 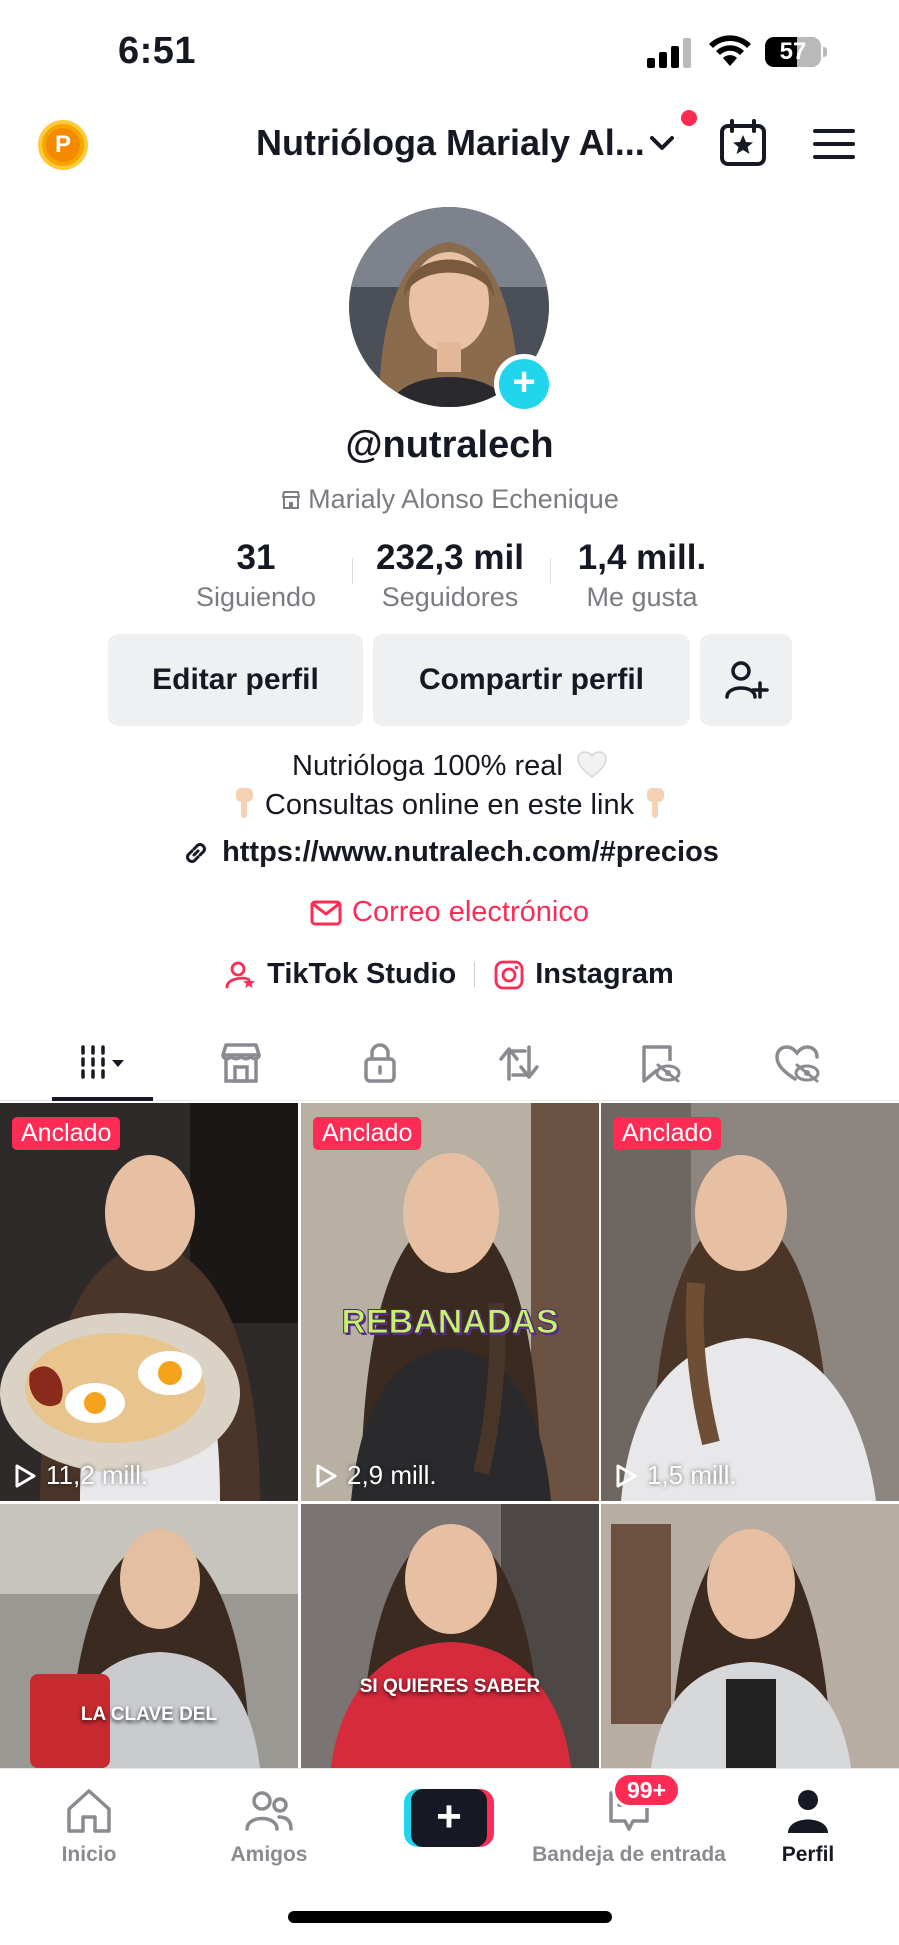 I want to click on video-tile: REBANADAS Anclado 2,9 mill., so click(x=450, y=1302).